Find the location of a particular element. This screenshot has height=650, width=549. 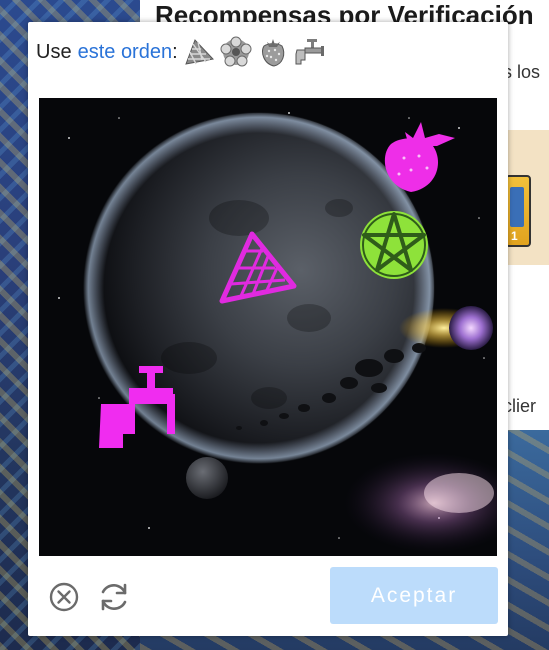

pizza-slice-icon is located at coordinates (199, 52).